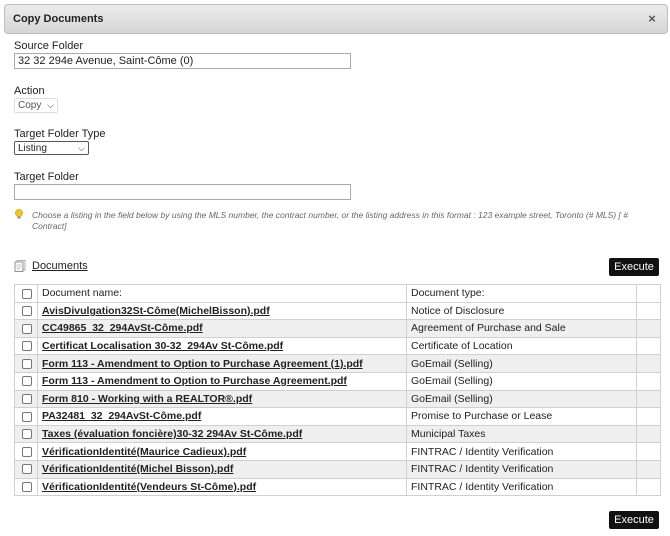 The image size is (670, 536). Describe the element at coordinates (521, 416) in the screenshot. I see `document-type-cell: Promise to Purchase or Lease` at that location.